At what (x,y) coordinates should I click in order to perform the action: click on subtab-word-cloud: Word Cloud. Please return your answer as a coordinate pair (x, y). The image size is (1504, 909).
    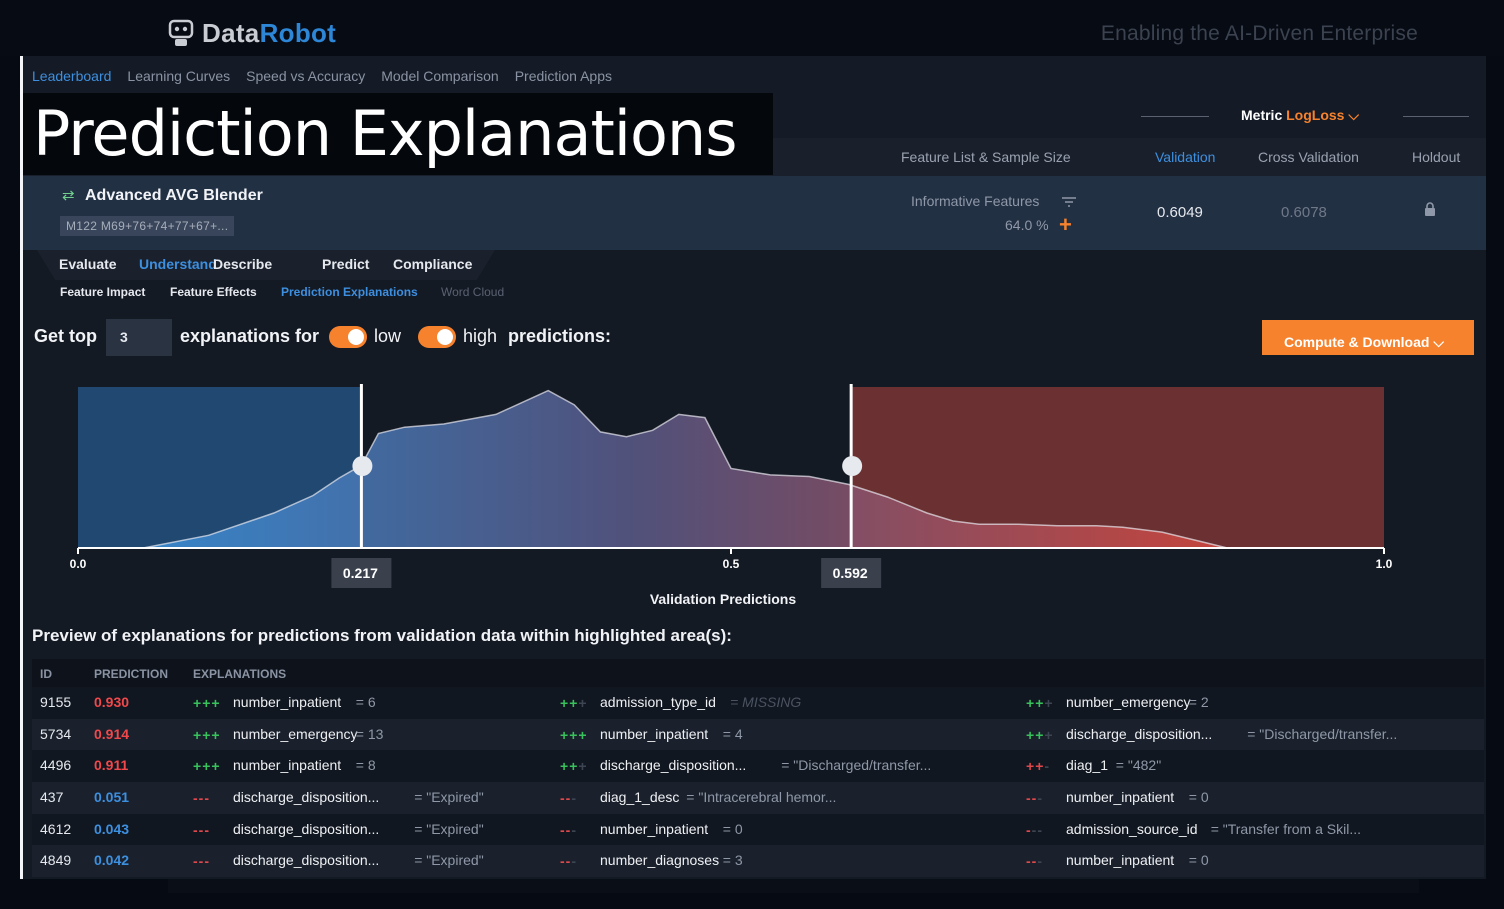
    Looking at the image, I should click on (472, 292).